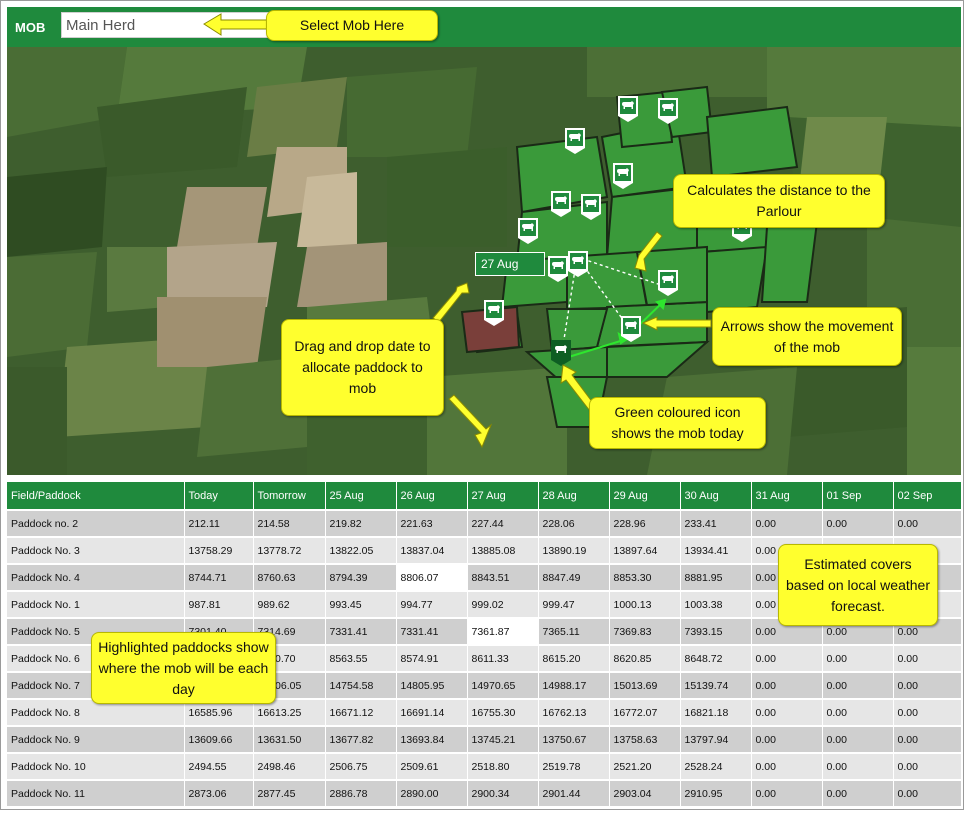 Image resolution: width=966 pixels, height=813 pixels. I want to click on cover-cell: 233.41, so click(716, 523).